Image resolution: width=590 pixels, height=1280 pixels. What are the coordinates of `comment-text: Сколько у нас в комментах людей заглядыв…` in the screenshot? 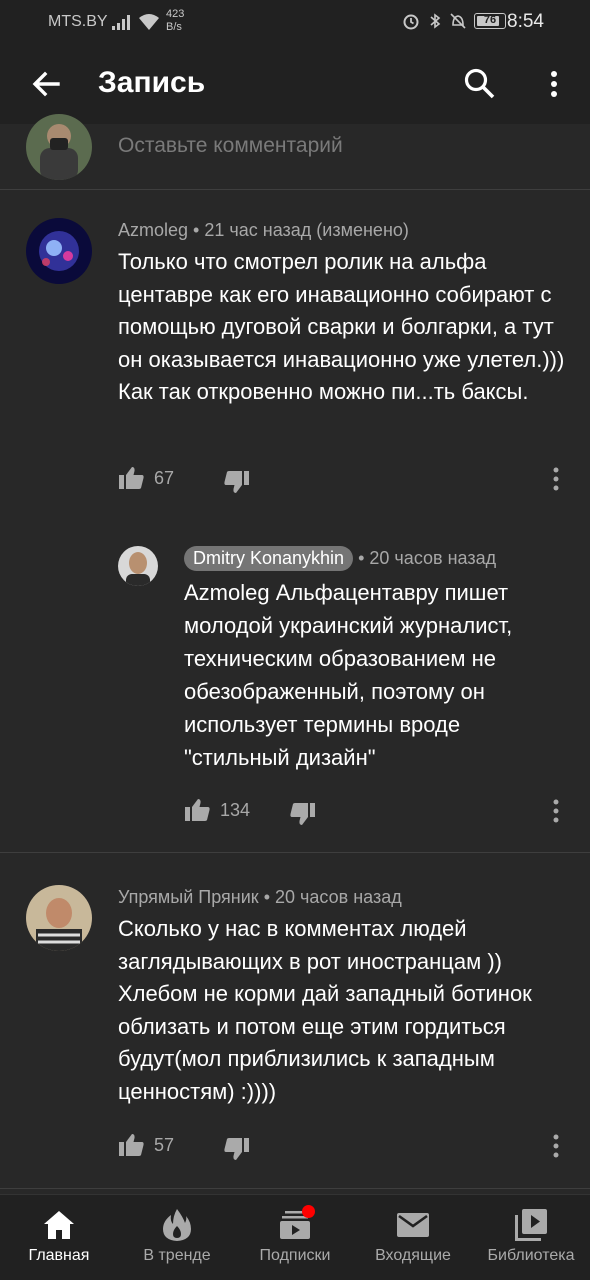 It's located at (325, 1010).